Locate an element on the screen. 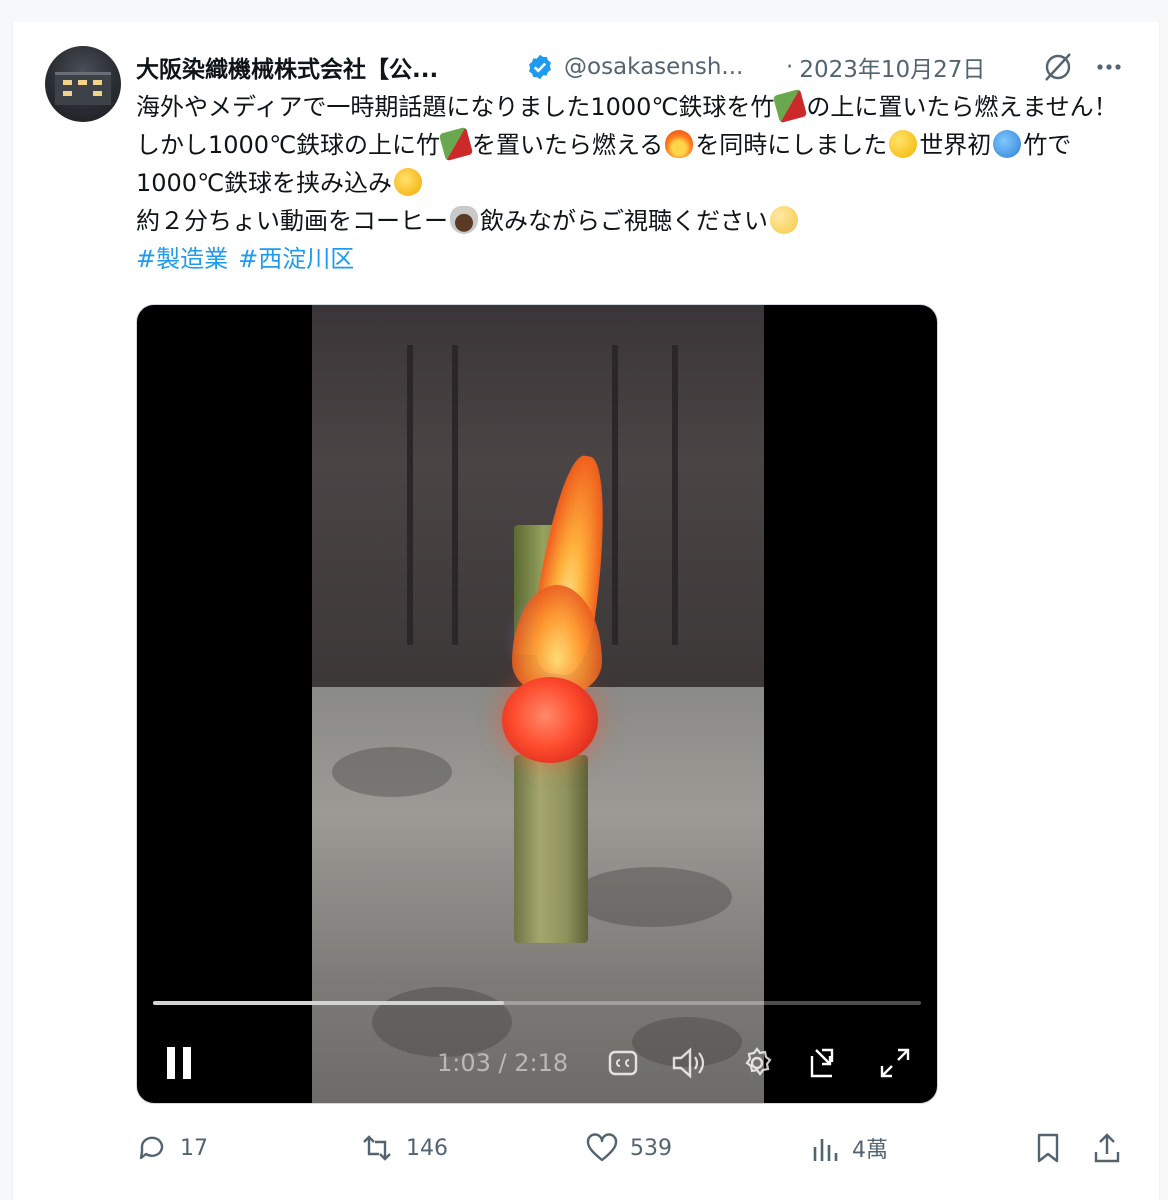  fullscreen-icon is located at coordinates (895, 1063).